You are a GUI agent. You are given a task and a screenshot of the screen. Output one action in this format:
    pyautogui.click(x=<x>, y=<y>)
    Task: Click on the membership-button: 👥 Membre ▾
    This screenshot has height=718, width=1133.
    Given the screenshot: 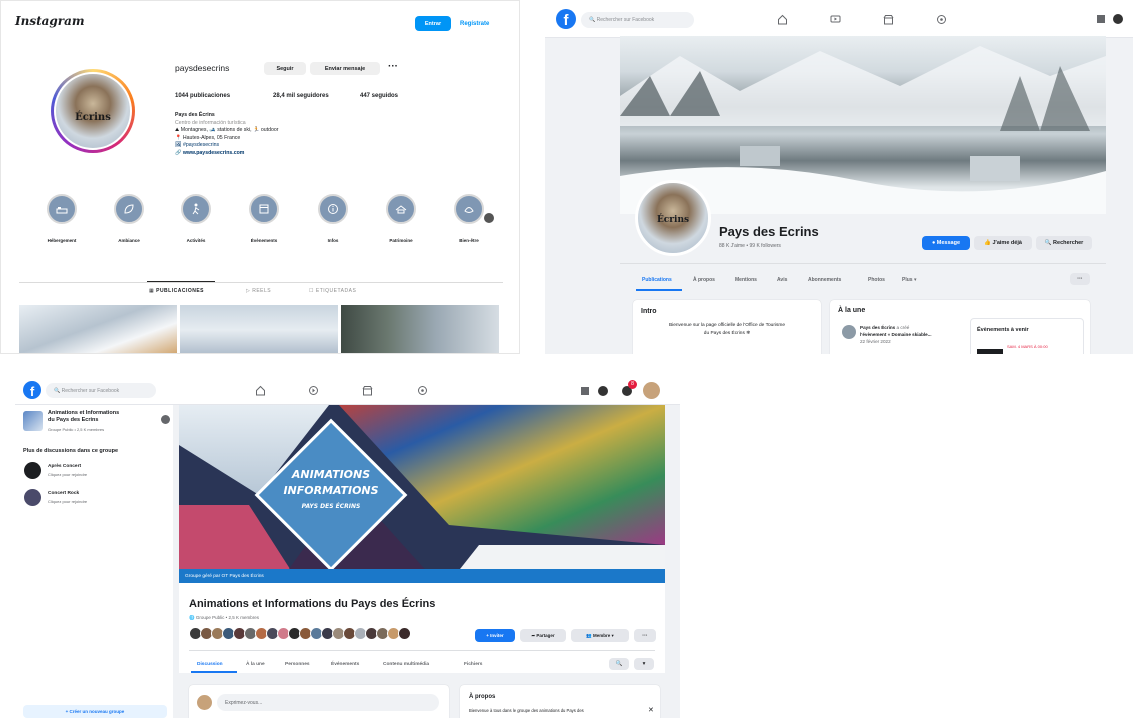 What is the action you would take?
    pyautogui.click(x=600, y=635)
    